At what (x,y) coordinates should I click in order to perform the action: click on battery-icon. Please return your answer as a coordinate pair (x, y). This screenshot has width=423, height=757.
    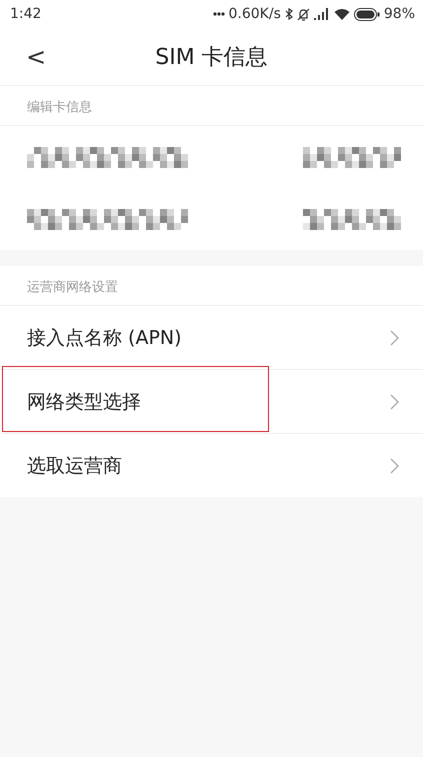
    Looking at the image, I should click on (367, 14).